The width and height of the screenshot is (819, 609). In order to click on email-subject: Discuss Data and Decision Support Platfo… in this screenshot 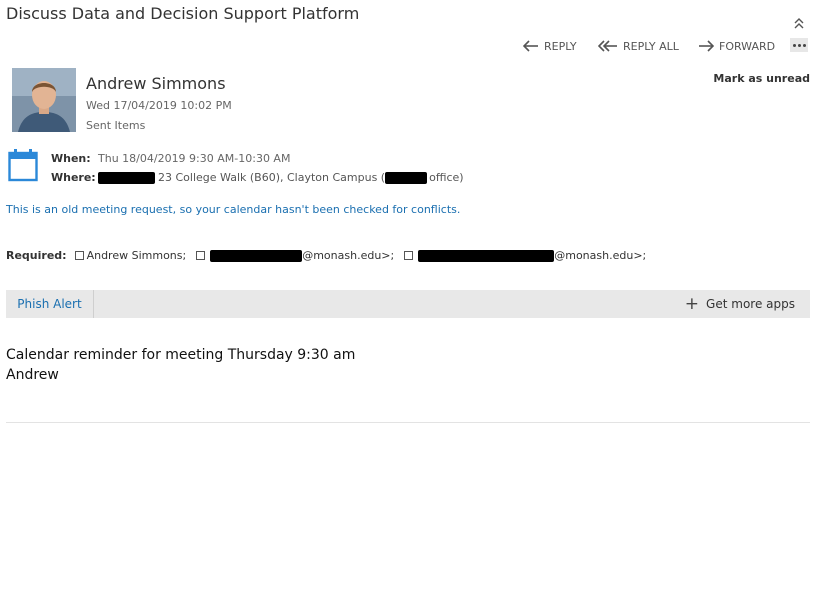, I will do `click(183, 13)`.